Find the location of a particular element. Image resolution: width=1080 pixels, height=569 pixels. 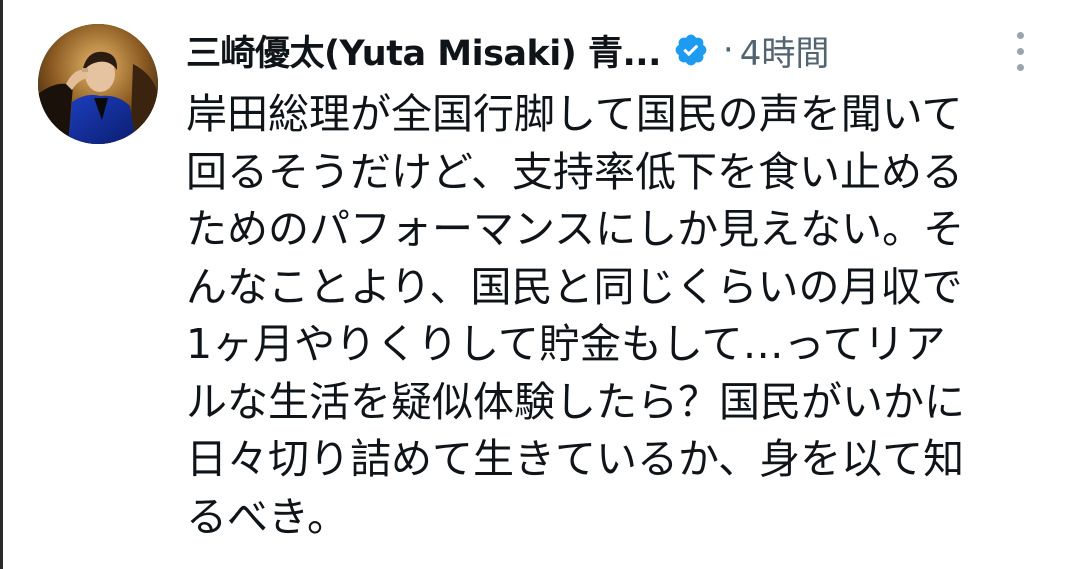

avatar is located at coordinates (98, 84).